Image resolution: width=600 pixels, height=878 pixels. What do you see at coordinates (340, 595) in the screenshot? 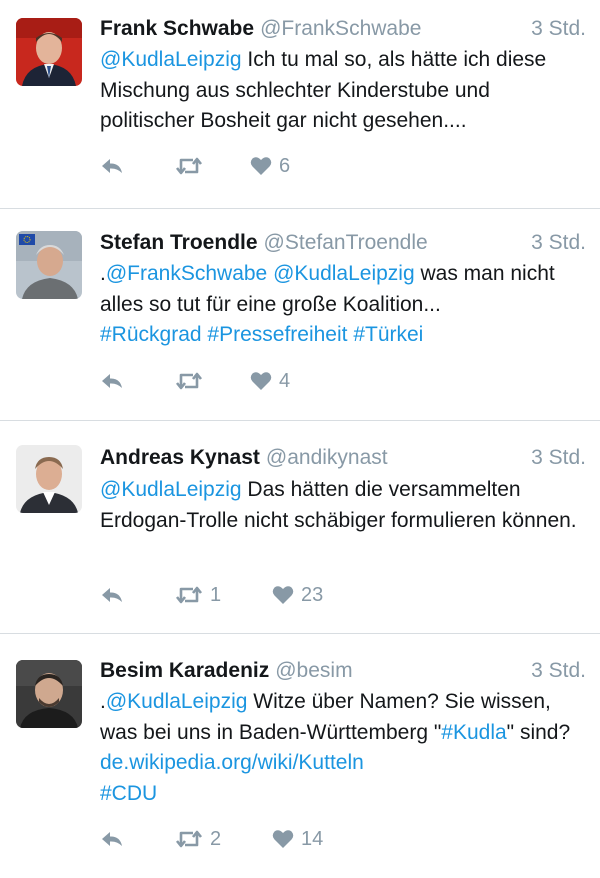
I see `tweet-actions: 1 23` at bounding box center [340, 595].